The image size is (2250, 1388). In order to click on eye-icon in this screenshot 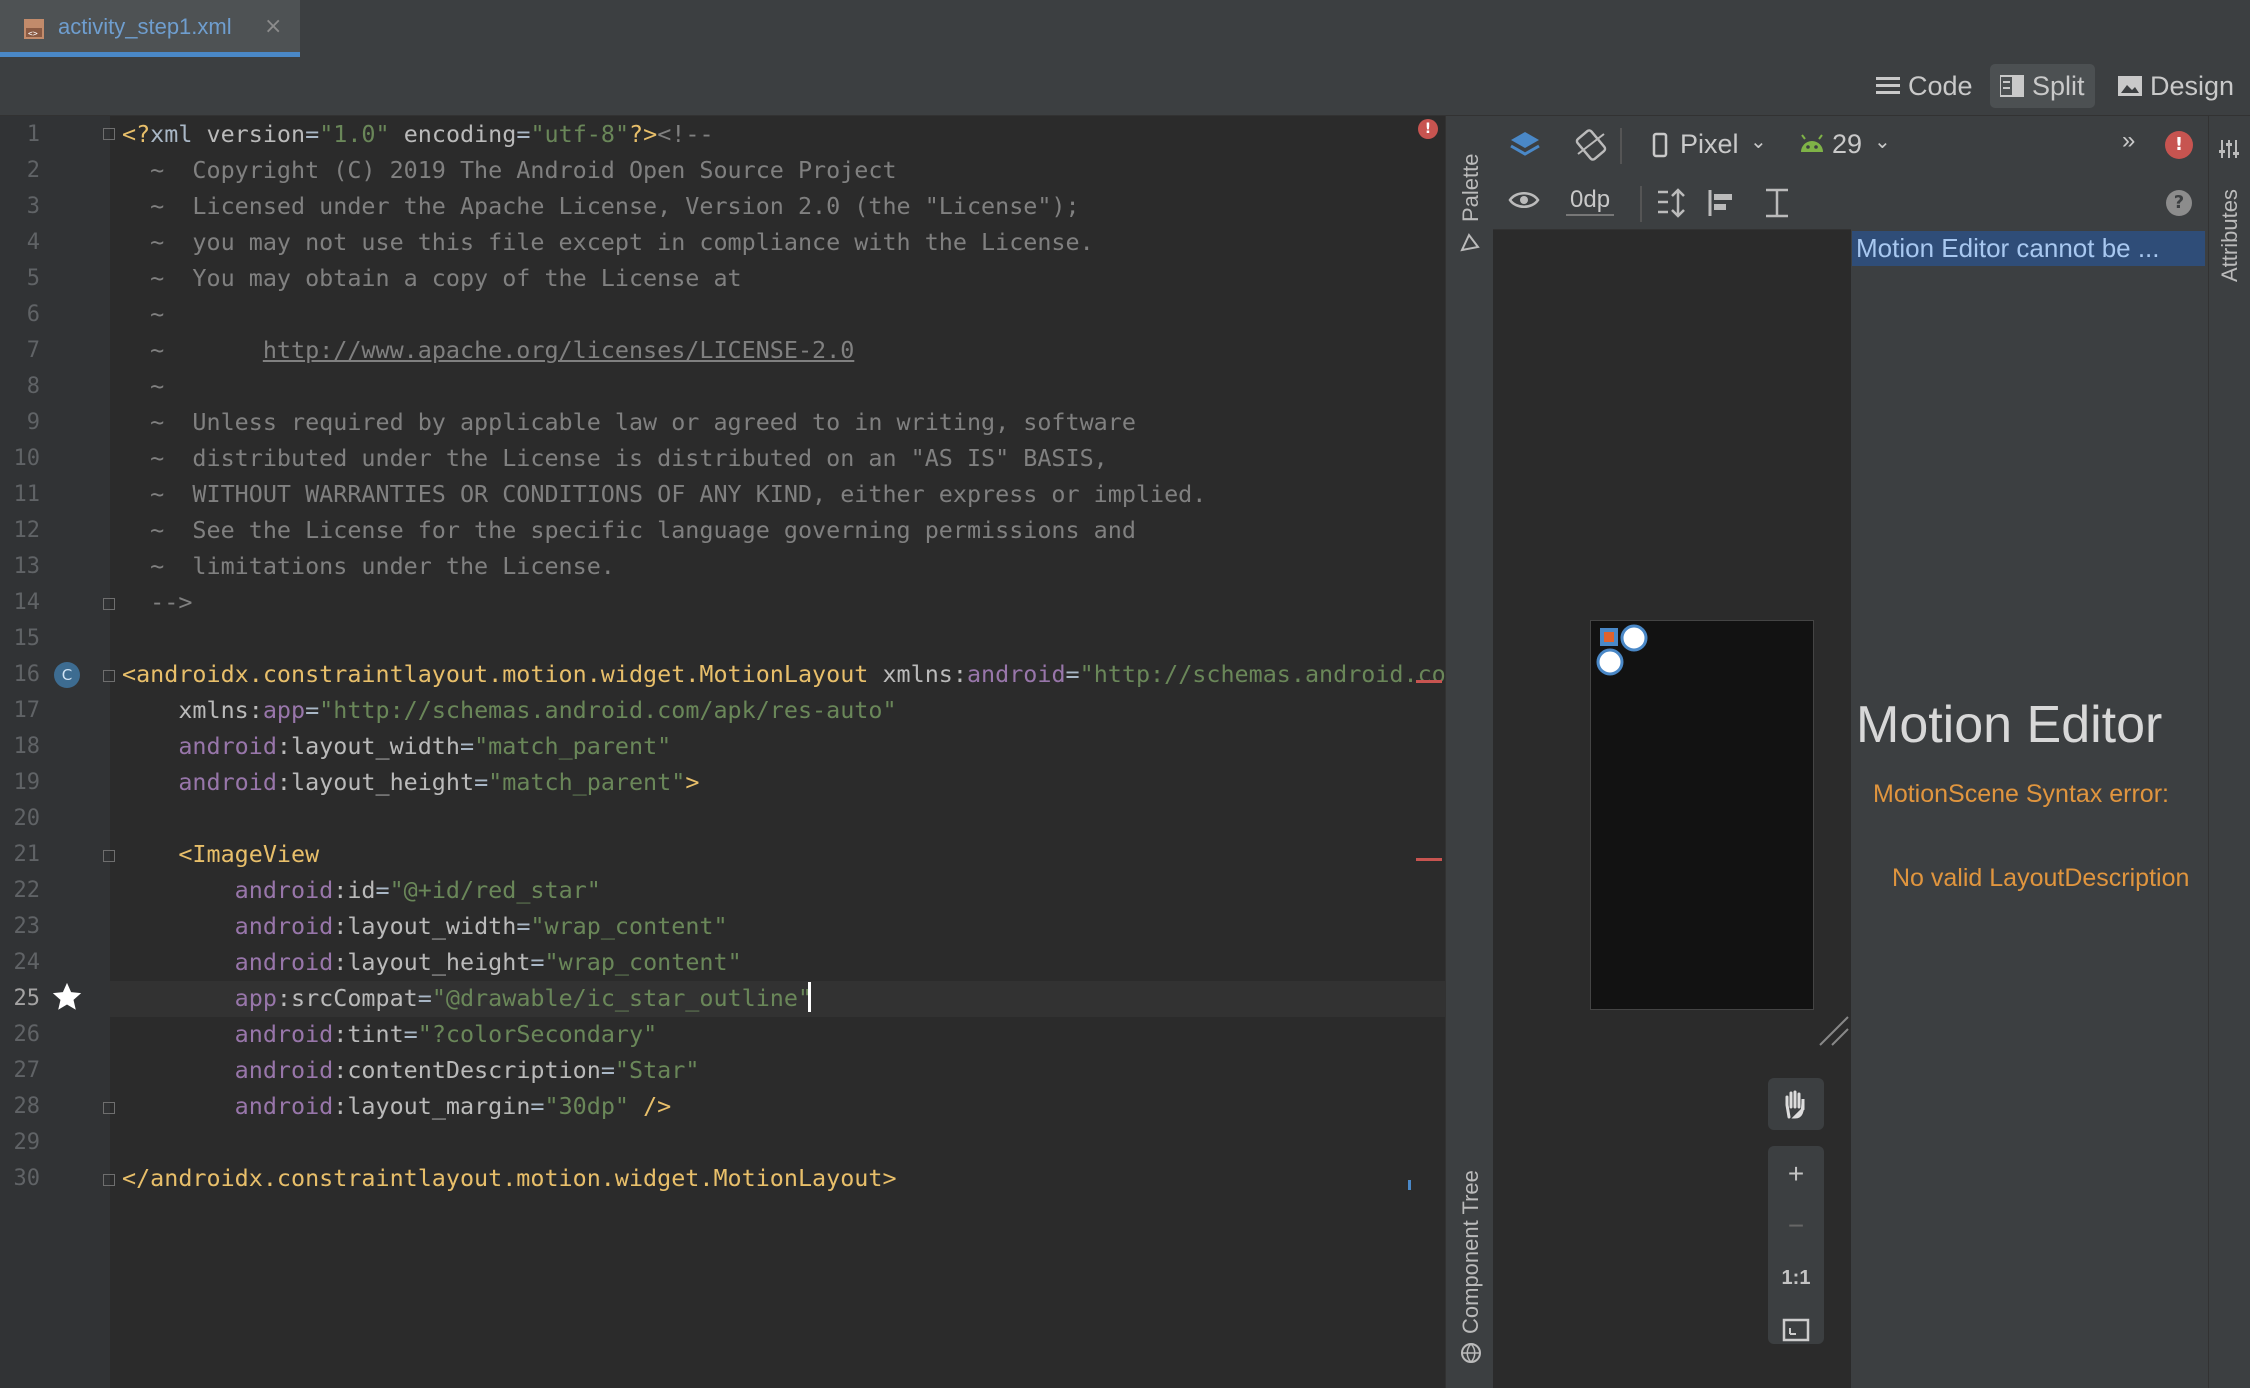, I will do `click(1525, 202)`.